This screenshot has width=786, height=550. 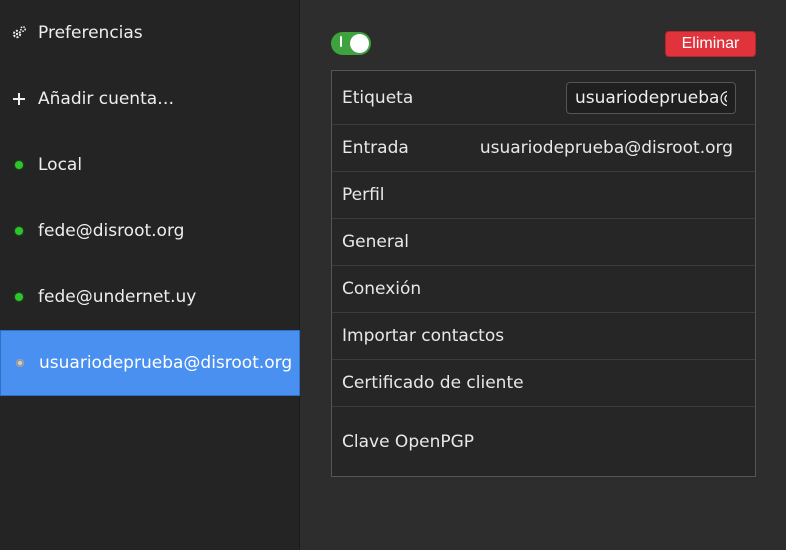 I want to click on sidebar-item-preferences: Preferencias, so click(x=150, y=33).